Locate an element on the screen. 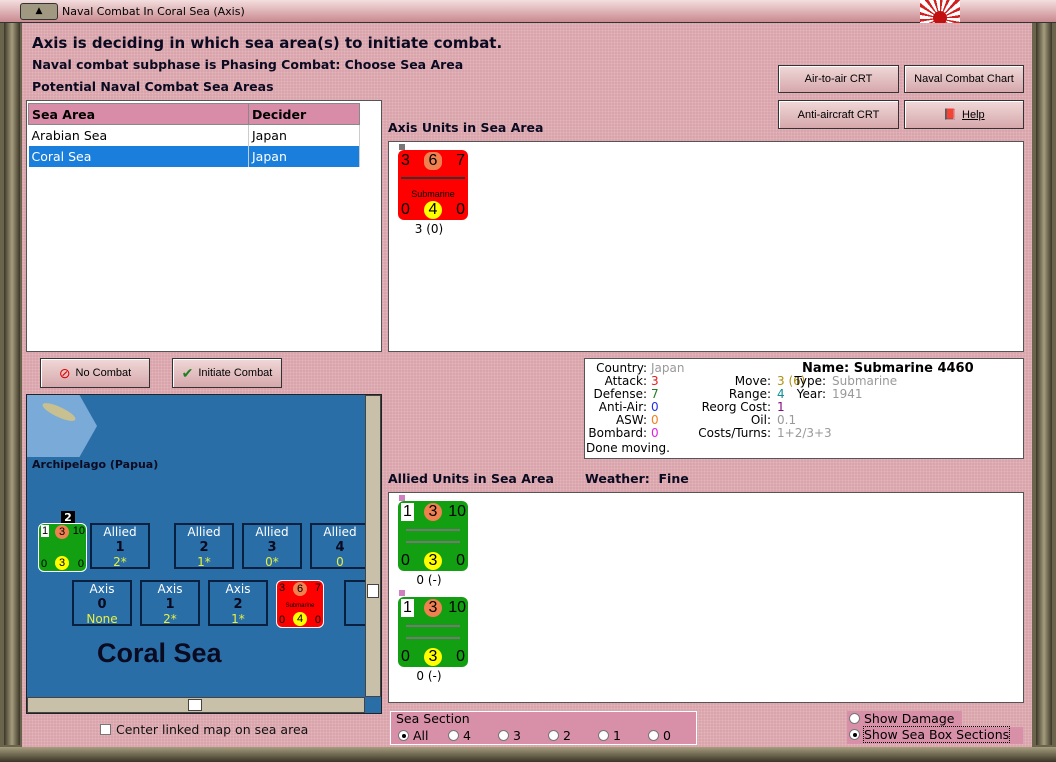  anti-aircraft-crt-button: Anti-aircraft CRT is located at coordinates (838, 114).